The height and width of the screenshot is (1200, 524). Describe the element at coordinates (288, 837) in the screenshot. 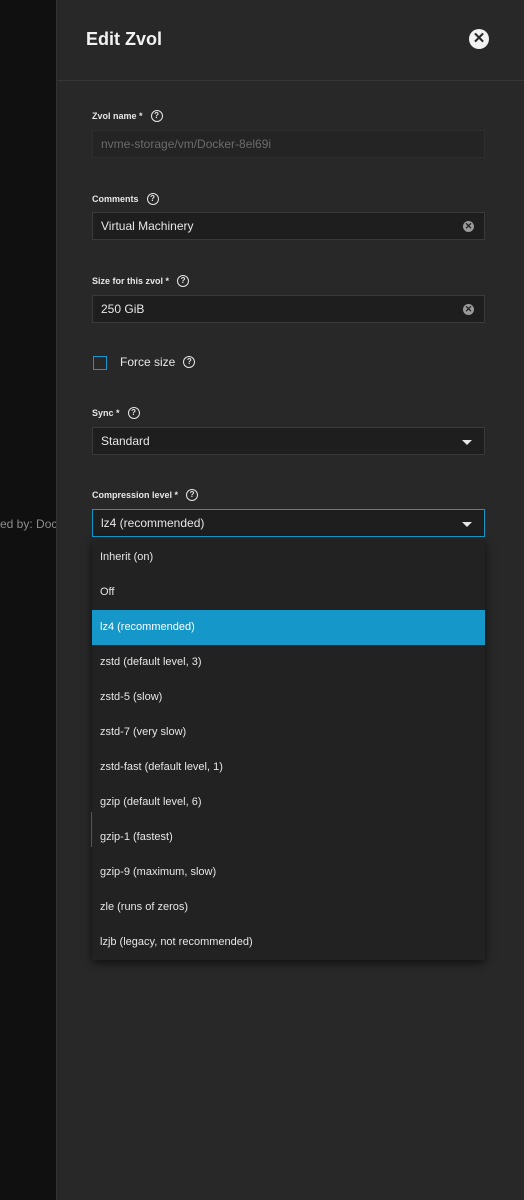

I see `dropdown-option: gzip-1 (fastest)` at that location.